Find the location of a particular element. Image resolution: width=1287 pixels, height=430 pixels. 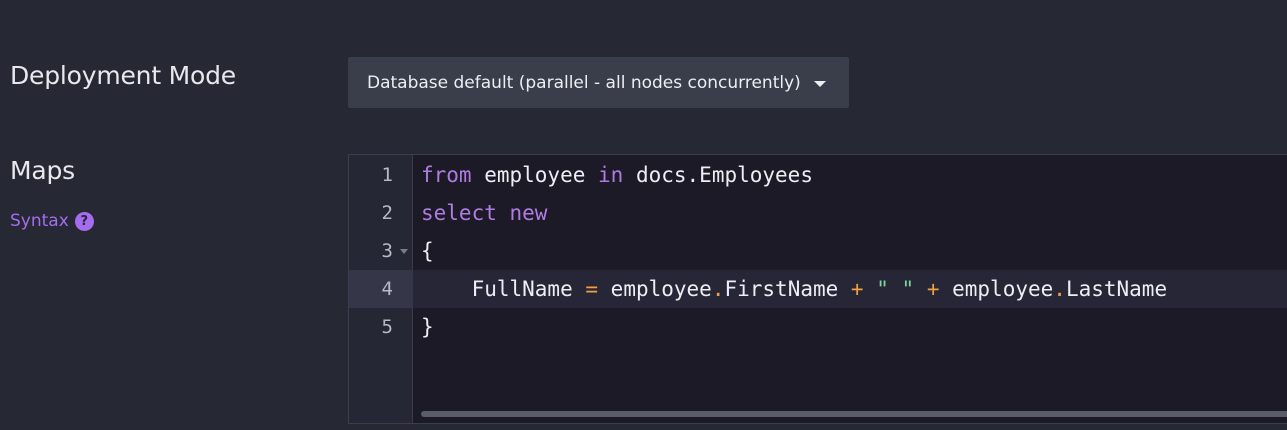

line-number: 2 is located at coordinates (387, 213).